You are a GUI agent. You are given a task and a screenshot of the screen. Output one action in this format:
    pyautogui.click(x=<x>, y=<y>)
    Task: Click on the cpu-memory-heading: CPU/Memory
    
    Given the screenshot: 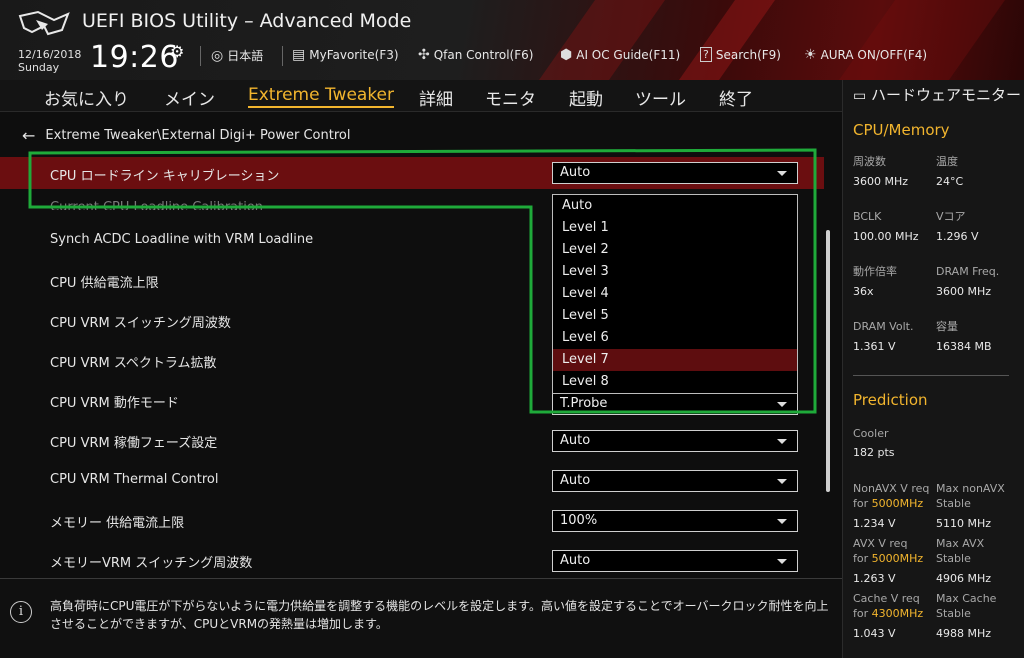 What is the action you would take?
    pyautogui.click(x=901, y=130)
    